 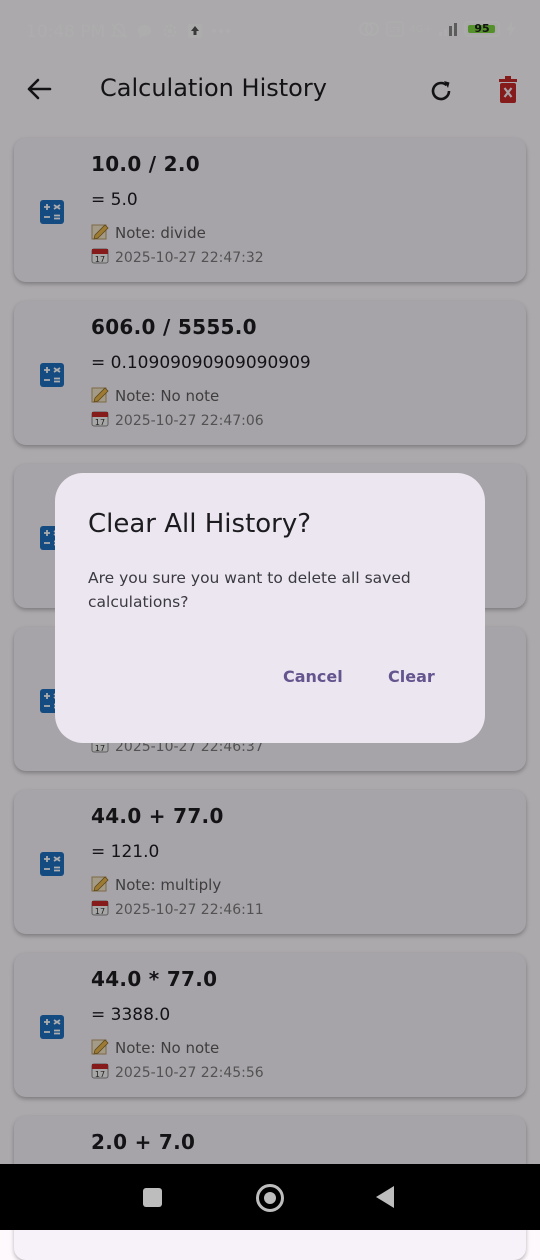 I want to click on home-button, so click(x=270, y=1198).